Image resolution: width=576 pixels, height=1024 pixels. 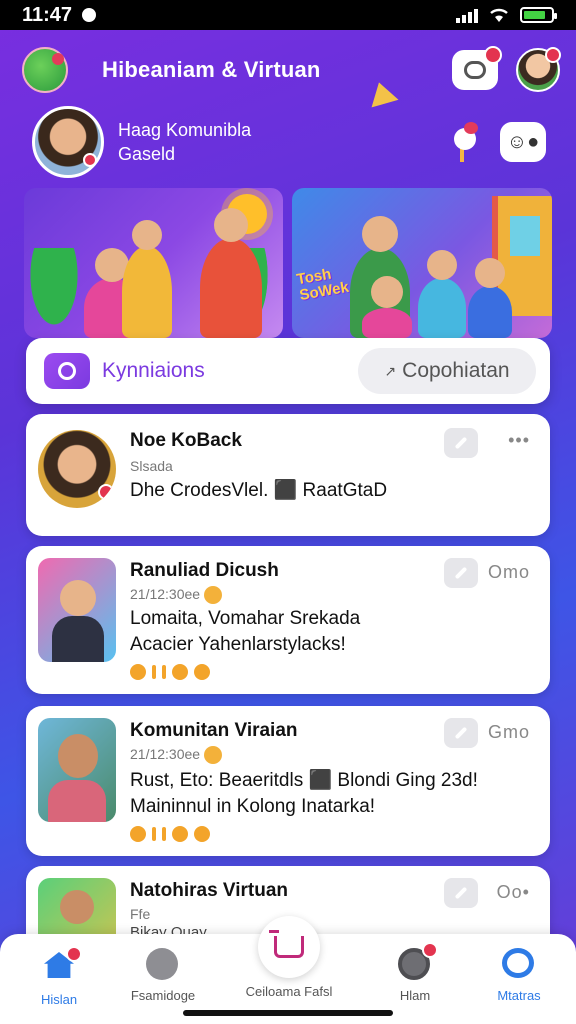 I want to click on community-tab-icon, so click(x=67, y=371).